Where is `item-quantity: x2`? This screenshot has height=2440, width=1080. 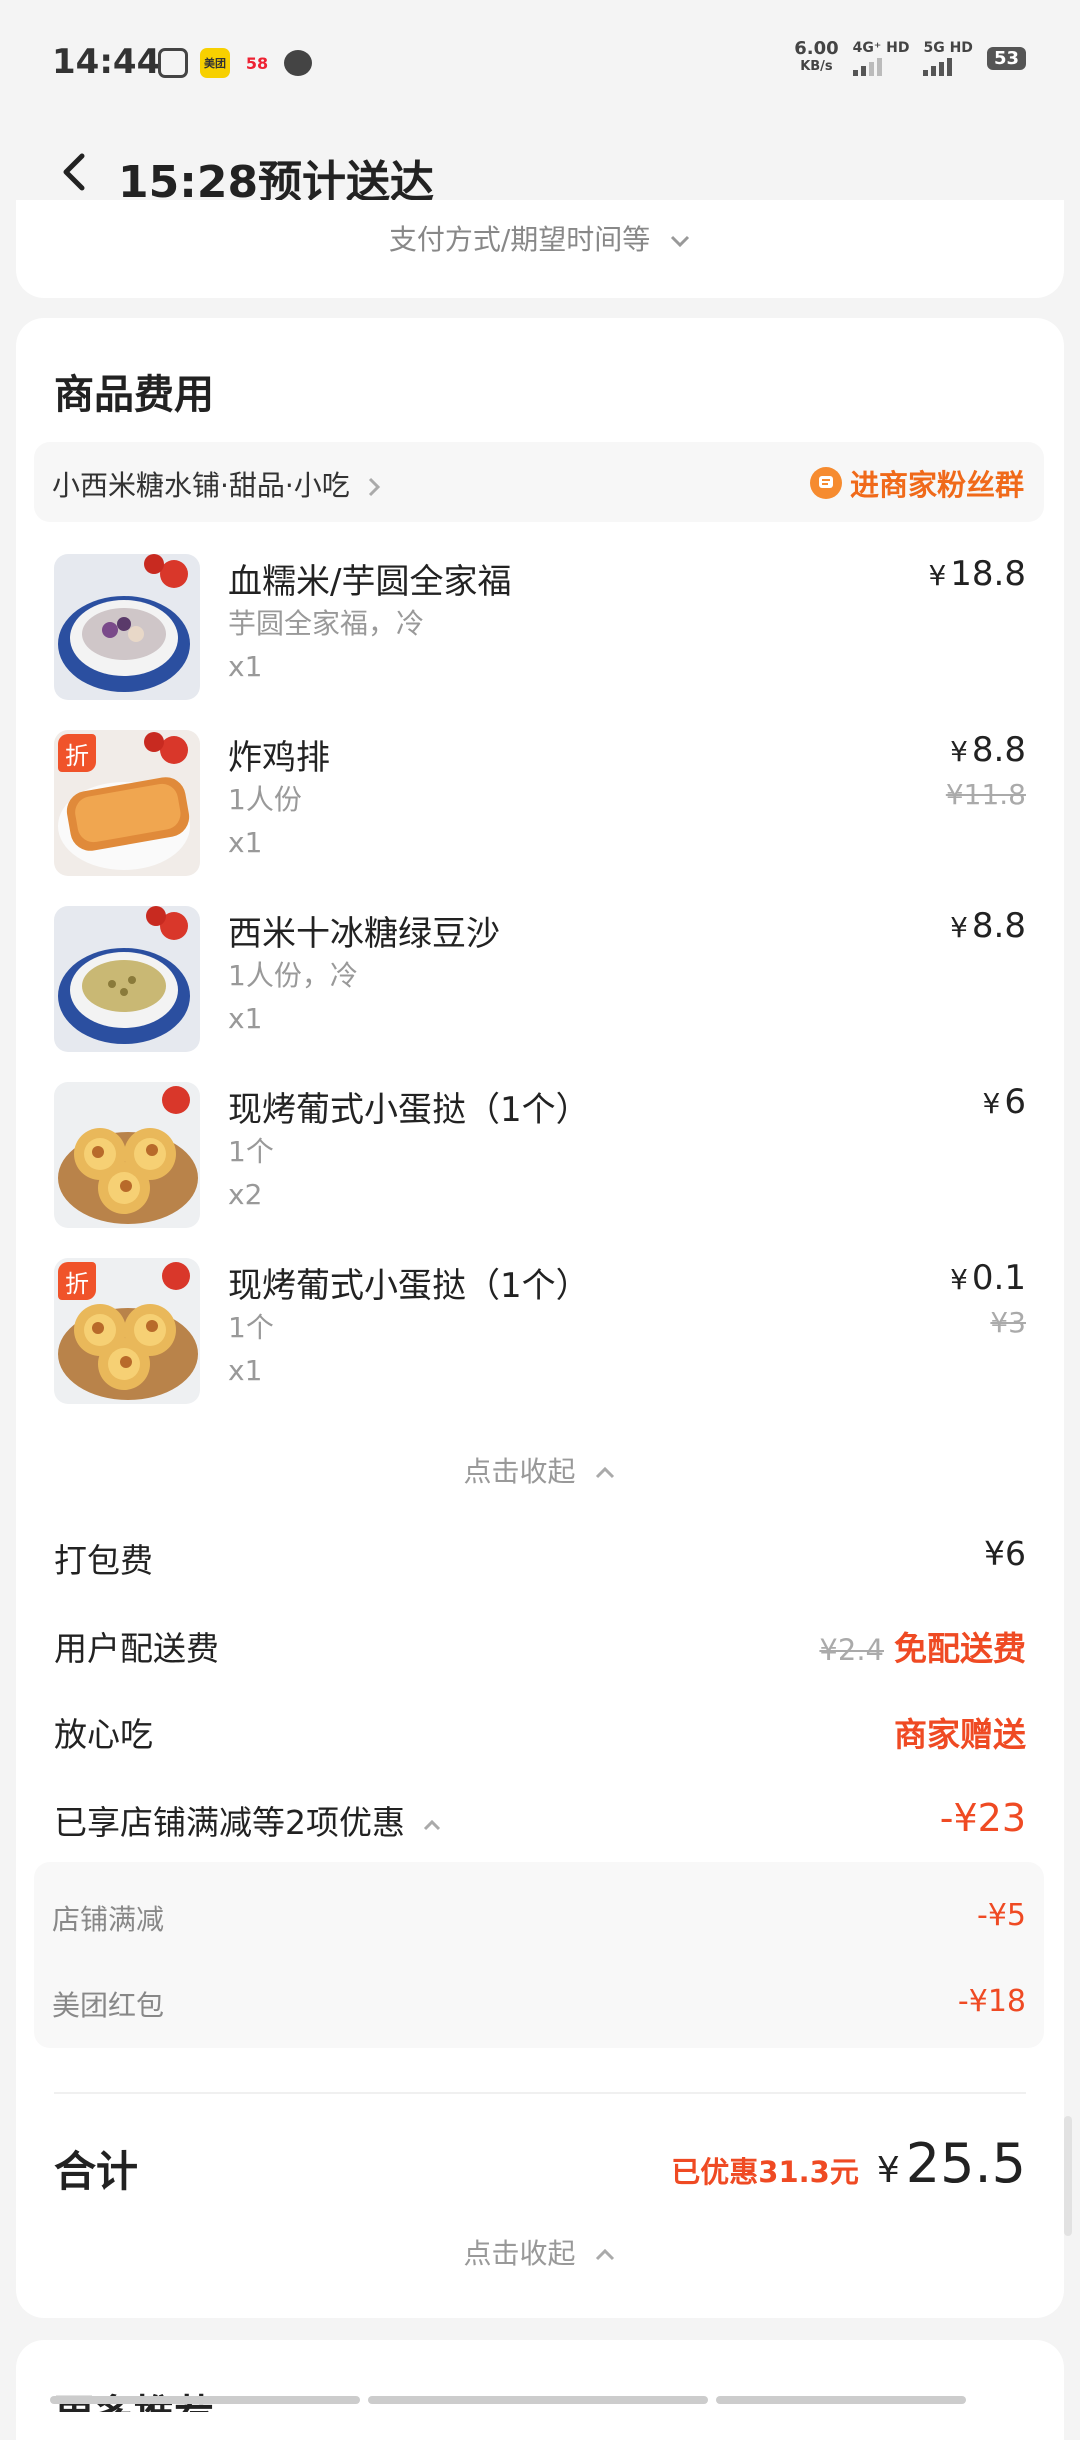 item-quantity: x2 is located at coordinates (245, 1194).